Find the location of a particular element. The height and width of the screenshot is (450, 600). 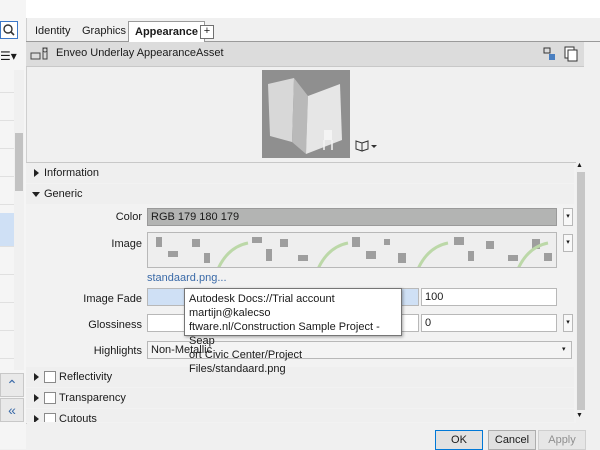

image-thumbnail is located at coordinates (352, 250).